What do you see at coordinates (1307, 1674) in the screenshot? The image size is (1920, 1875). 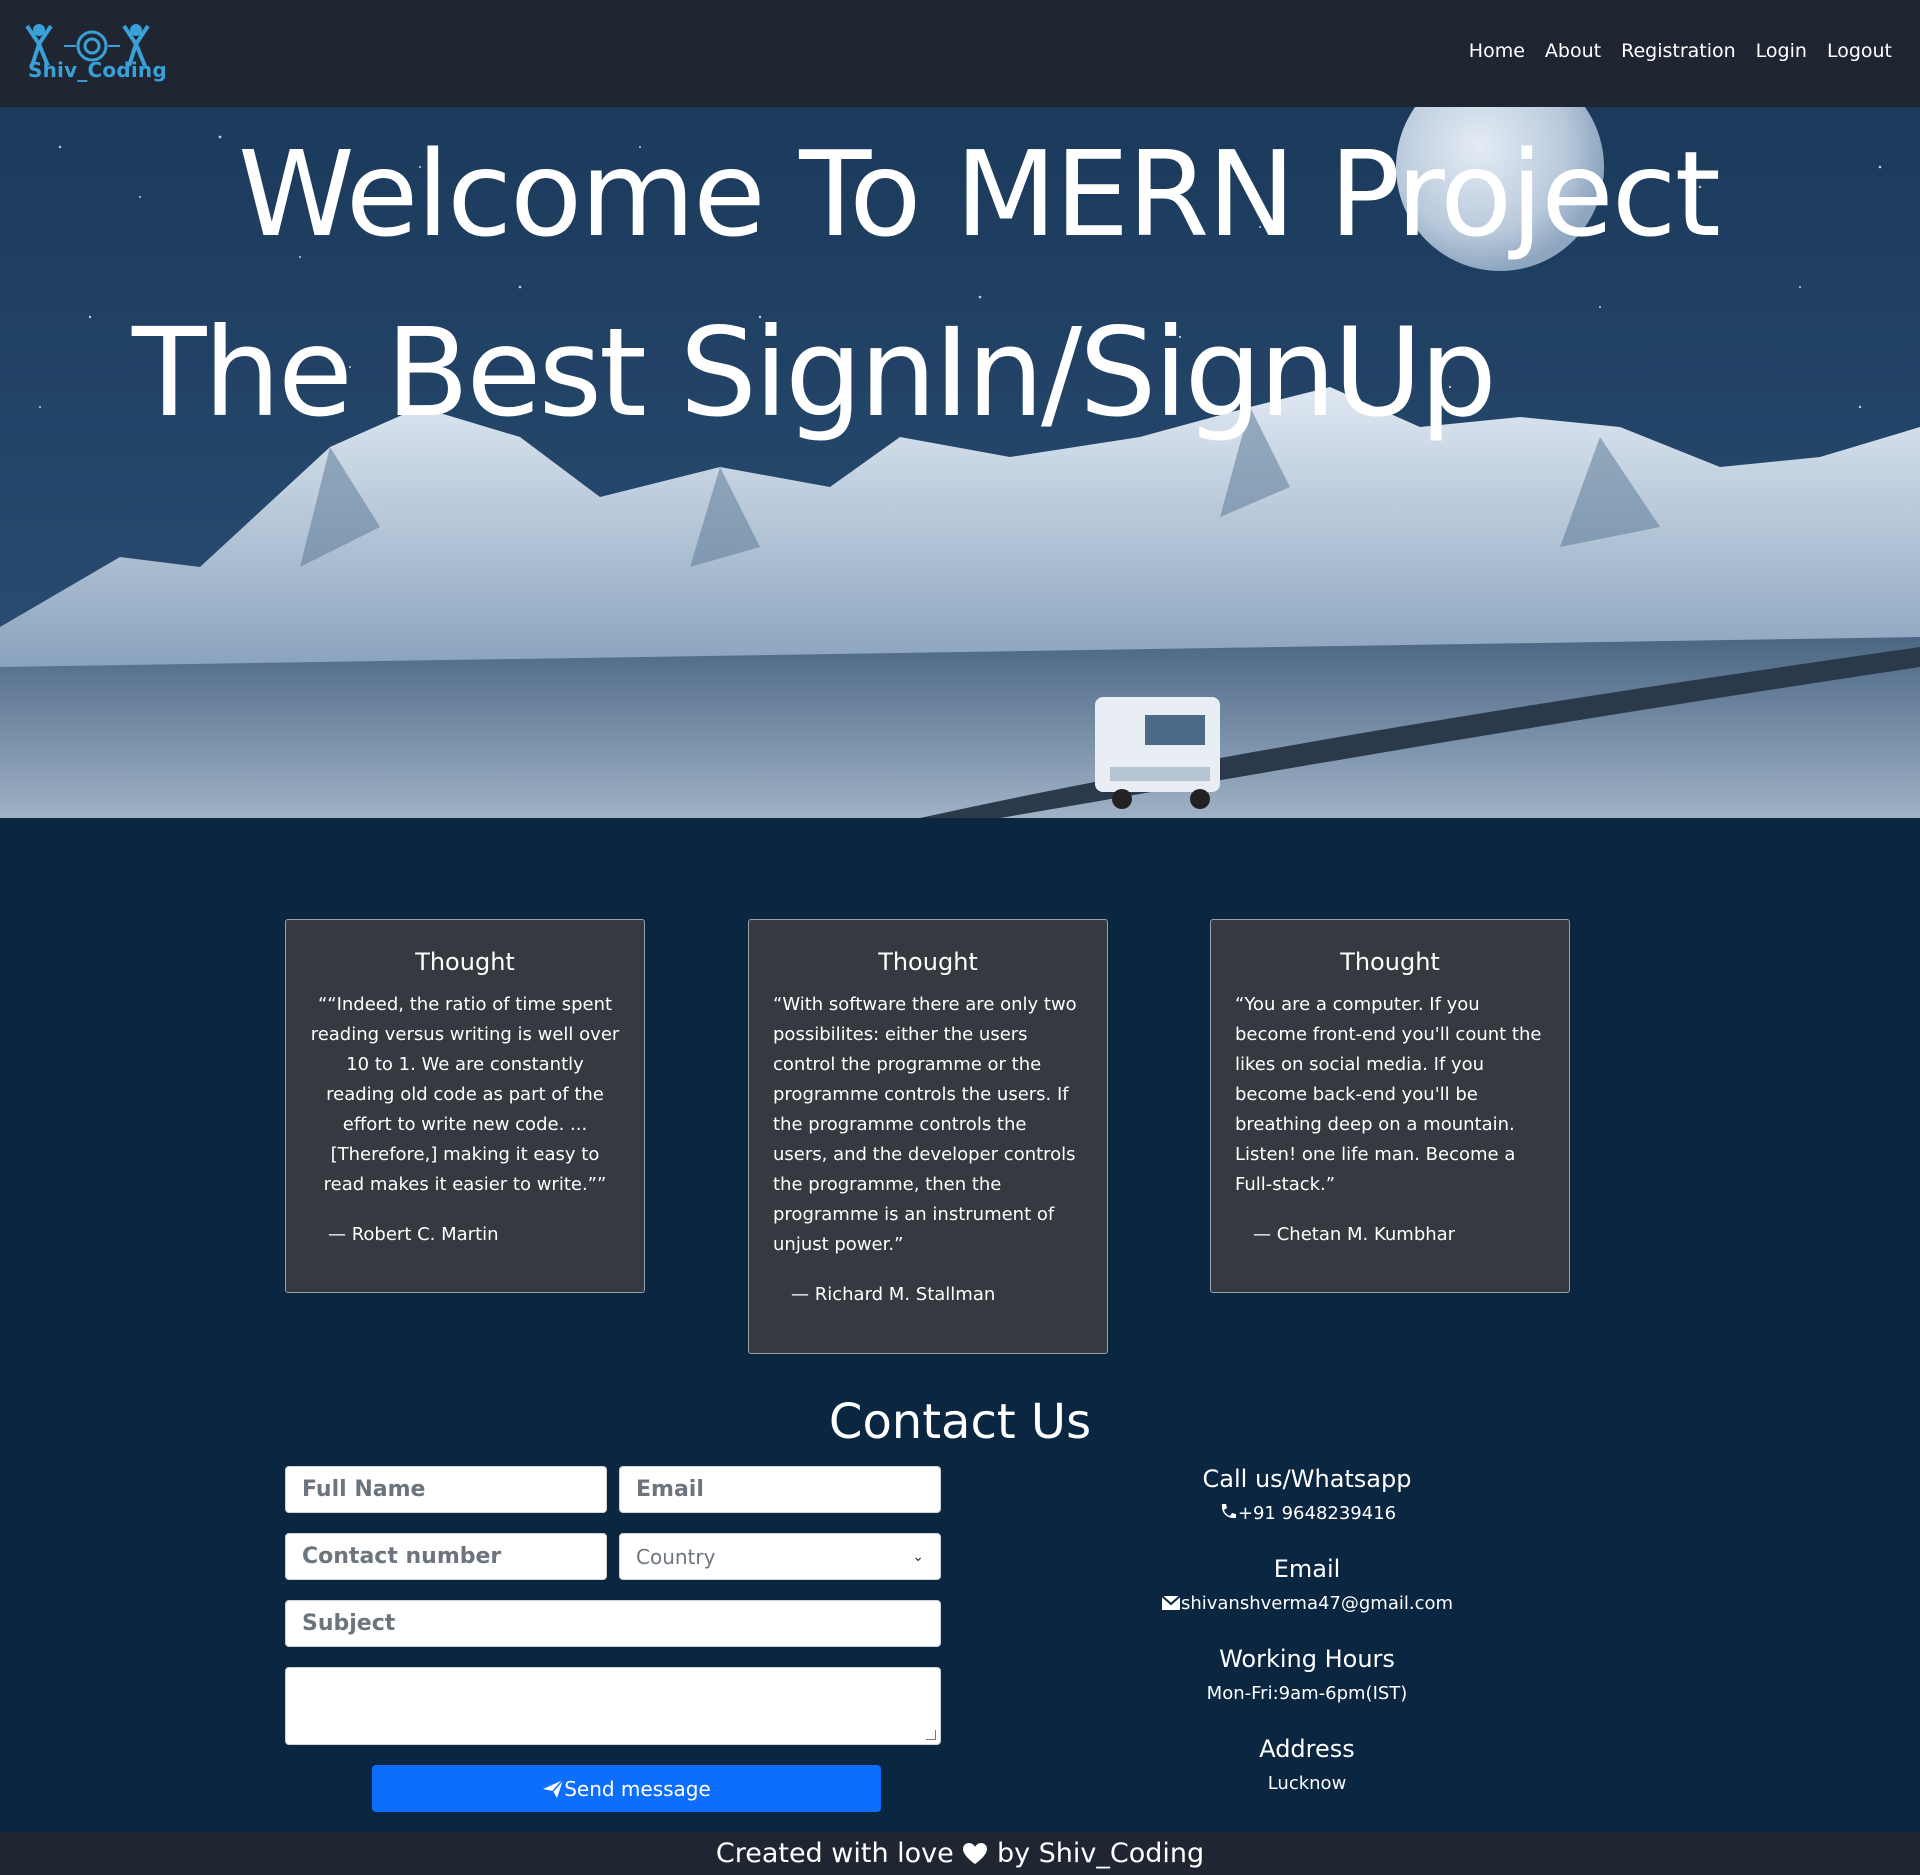 I see `hours-info: Working Hours Mon-Fri:9am-6pm(IST)` at bounding box center [1307, 1674].